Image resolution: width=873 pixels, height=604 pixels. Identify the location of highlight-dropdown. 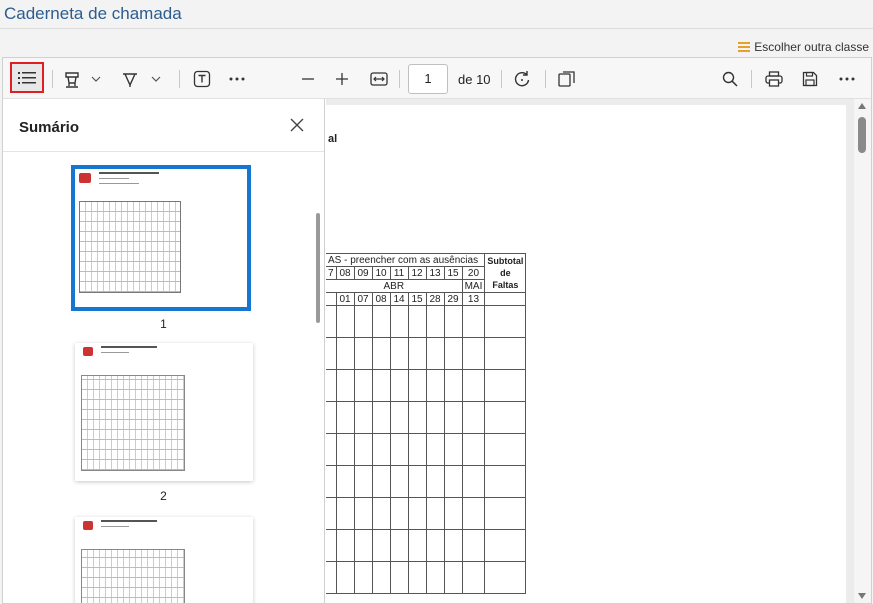
(96, 79).